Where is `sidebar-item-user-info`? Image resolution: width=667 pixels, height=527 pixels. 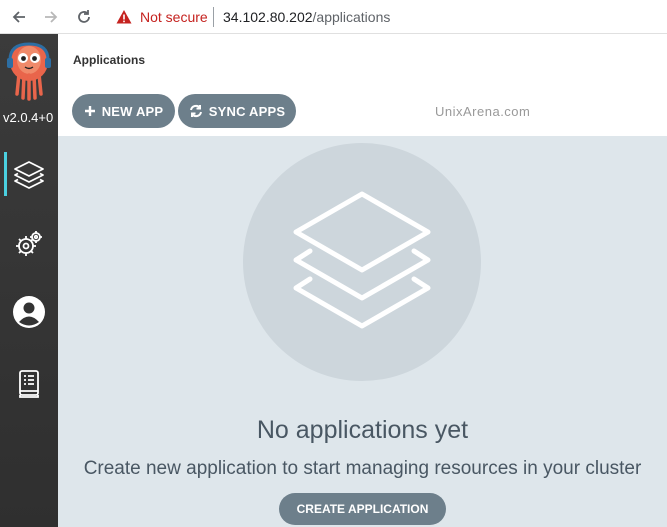
sidebar-item-user-info is located at coordinates (29, 312).